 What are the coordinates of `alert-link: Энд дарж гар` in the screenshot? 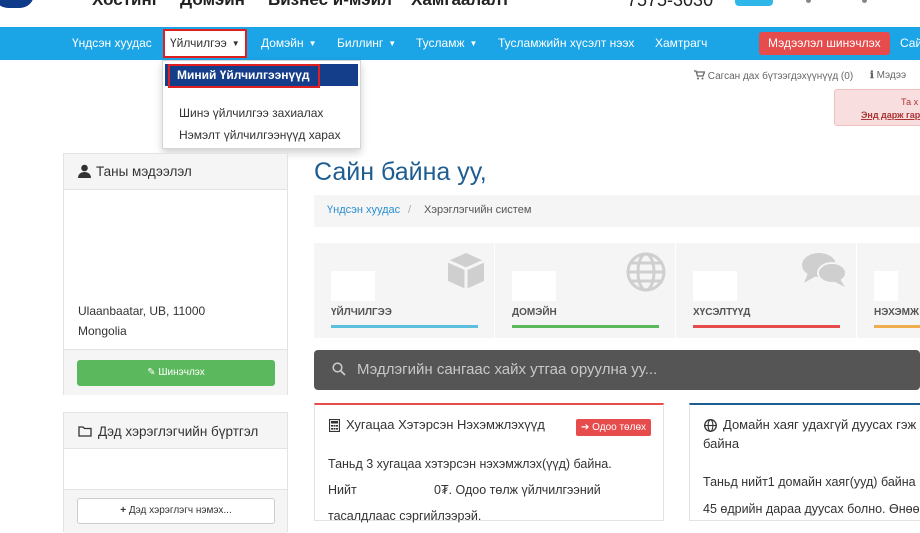 It's located at (890, 115).